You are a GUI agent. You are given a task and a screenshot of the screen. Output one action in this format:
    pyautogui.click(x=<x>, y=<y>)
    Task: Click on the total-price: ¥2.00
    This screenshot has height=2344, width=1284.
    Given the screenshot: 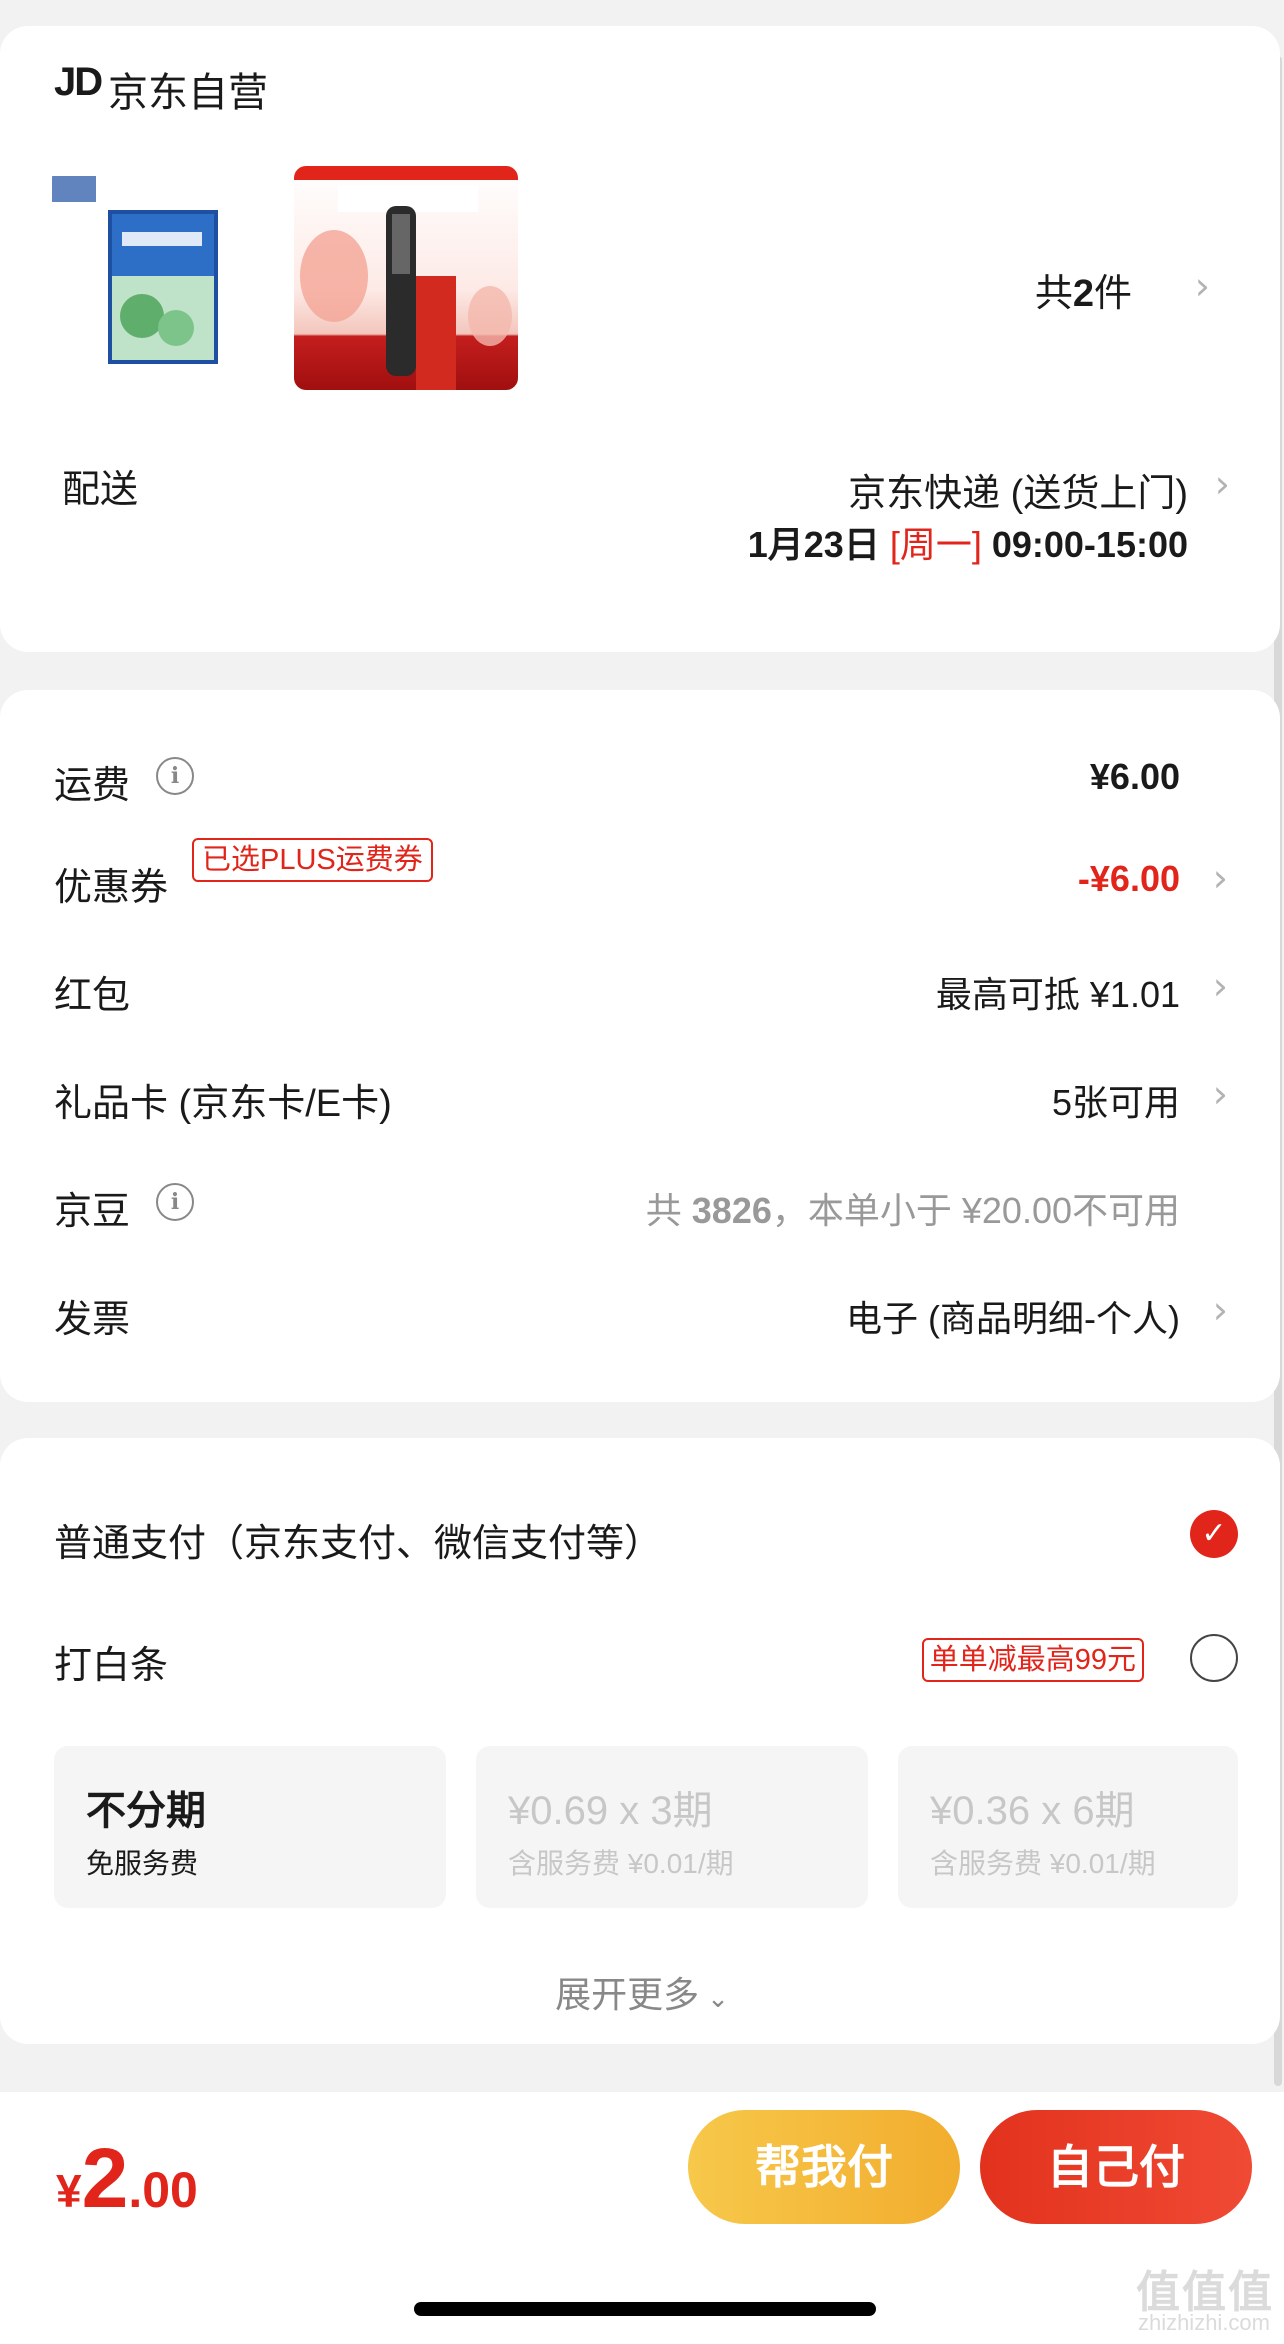 What is the action you would take?
    pyautogui.click(x=127, y=2178)
    